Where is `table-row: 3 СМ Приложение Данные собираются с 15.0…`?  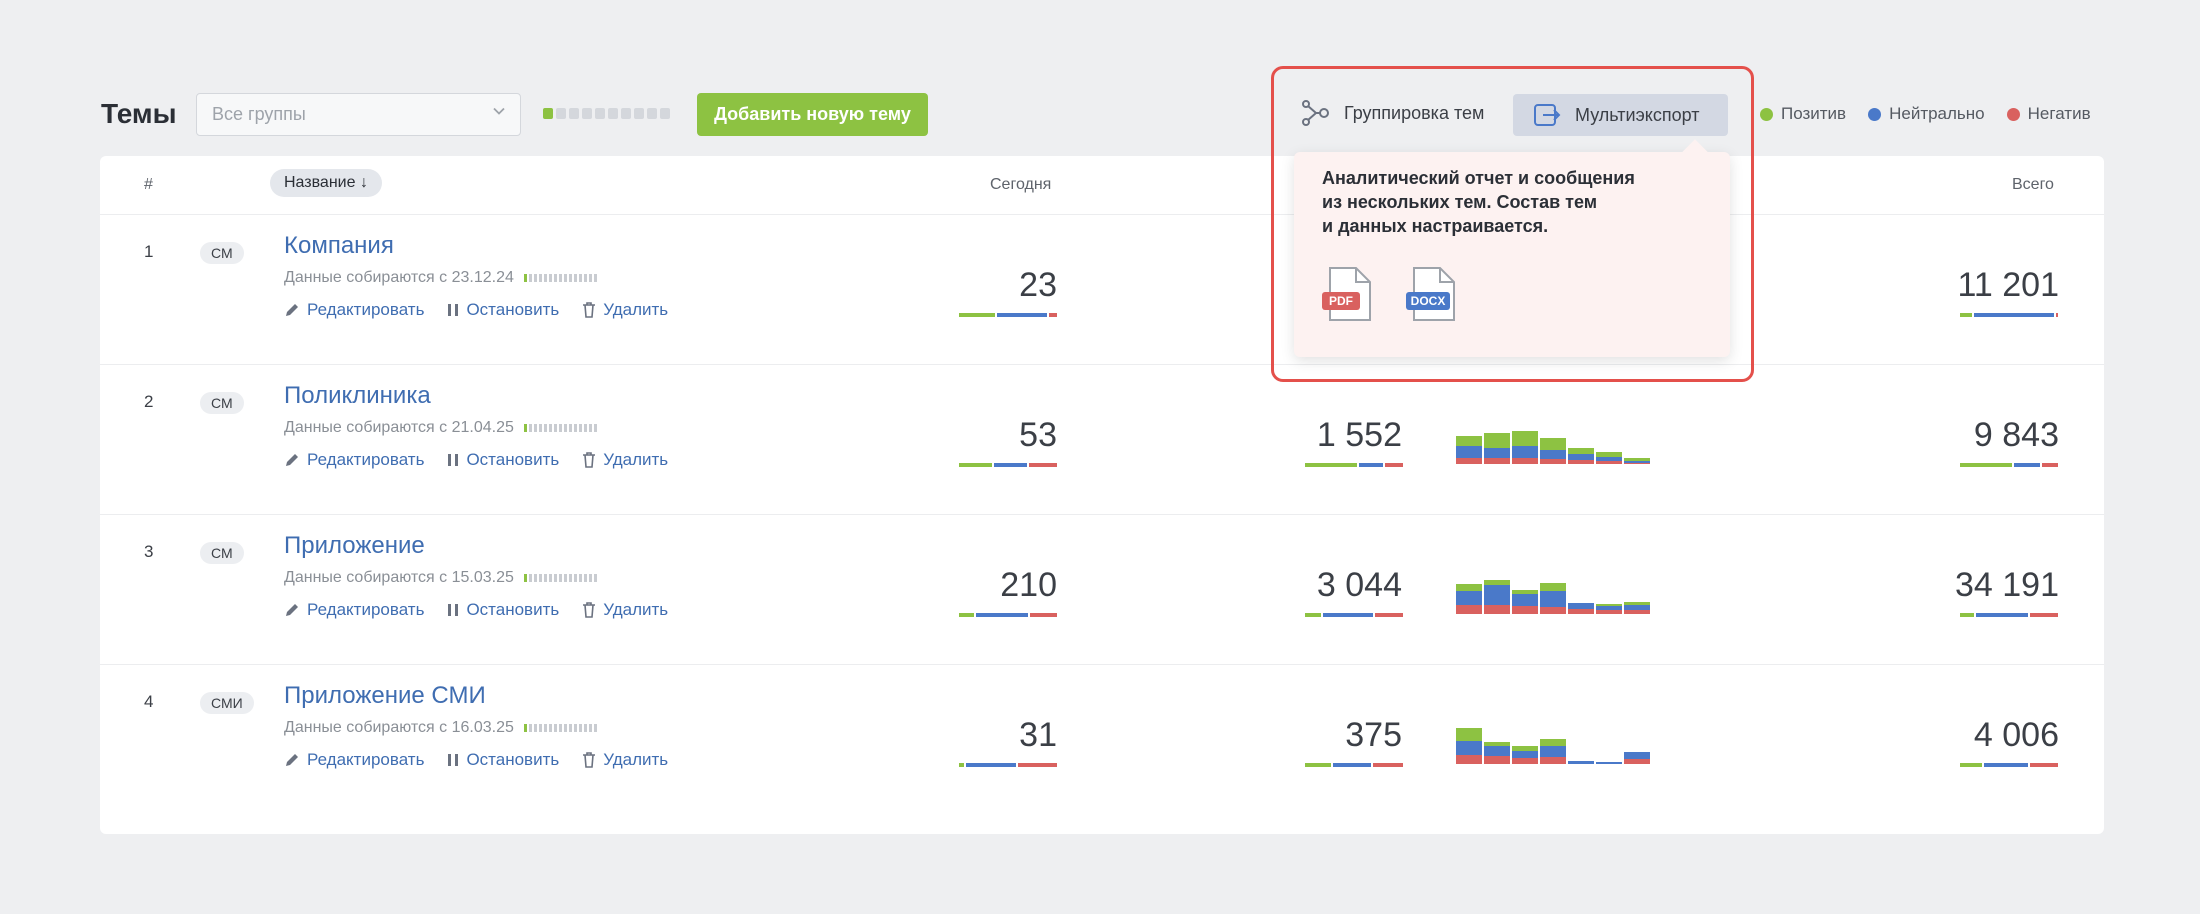
table-row: 3 СМ Приложение Данные собираются с 15.0… is located at coordinates (1102, 589).